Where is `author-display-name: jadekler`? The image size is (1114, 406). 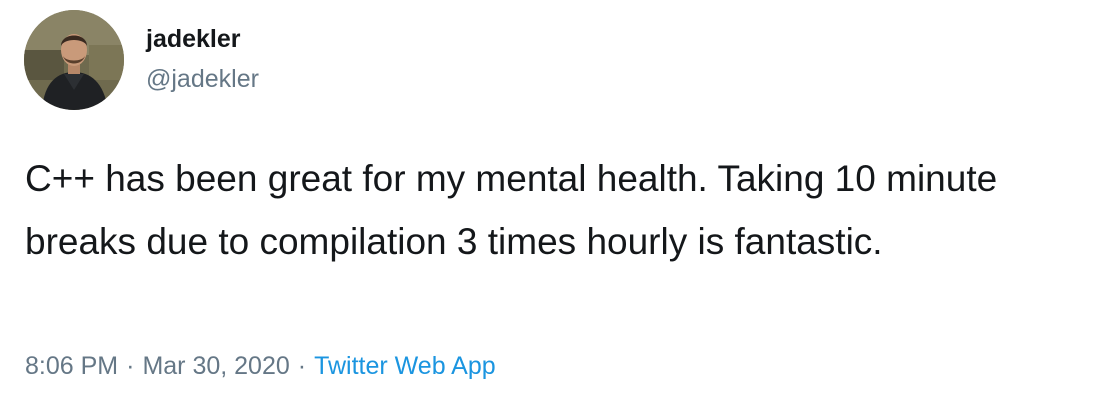 author-display-name: jadekler is located at coordinates (193, 39).